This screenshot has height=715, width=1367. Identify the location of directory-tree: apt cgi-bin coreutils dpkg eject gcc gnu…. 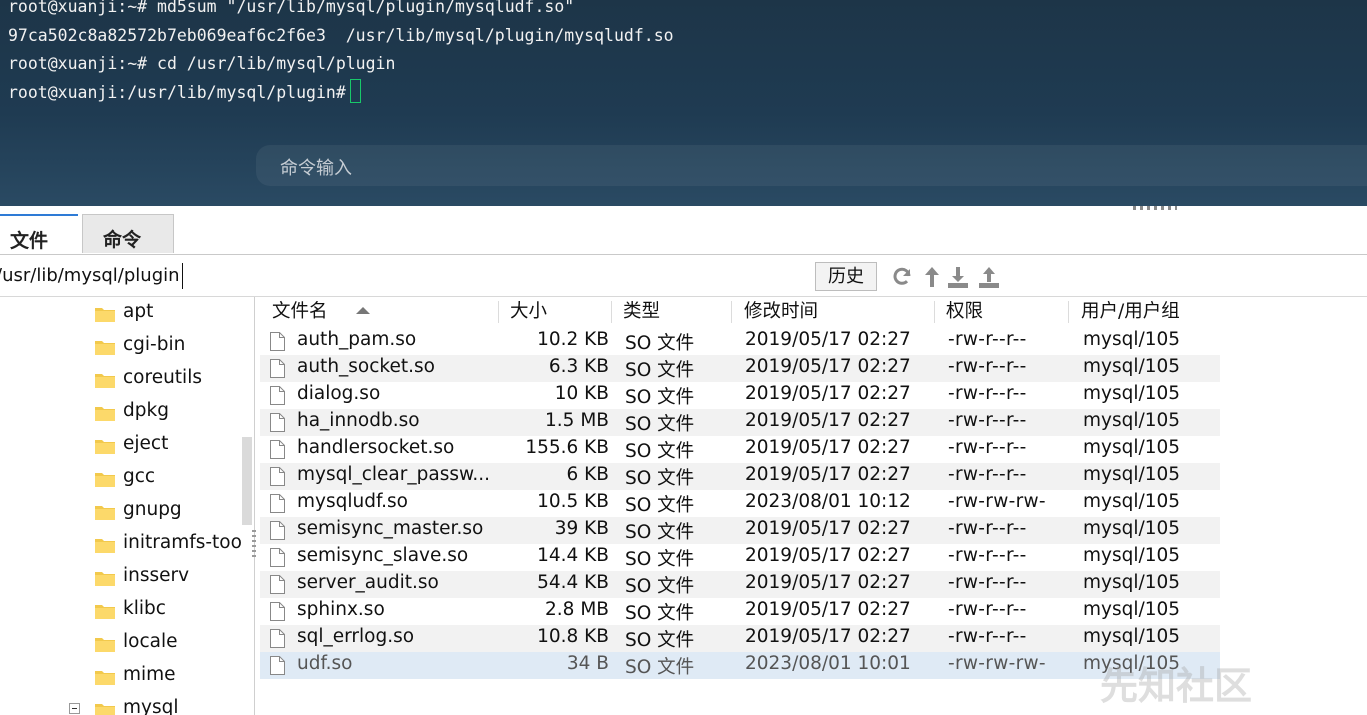
(127, 506).